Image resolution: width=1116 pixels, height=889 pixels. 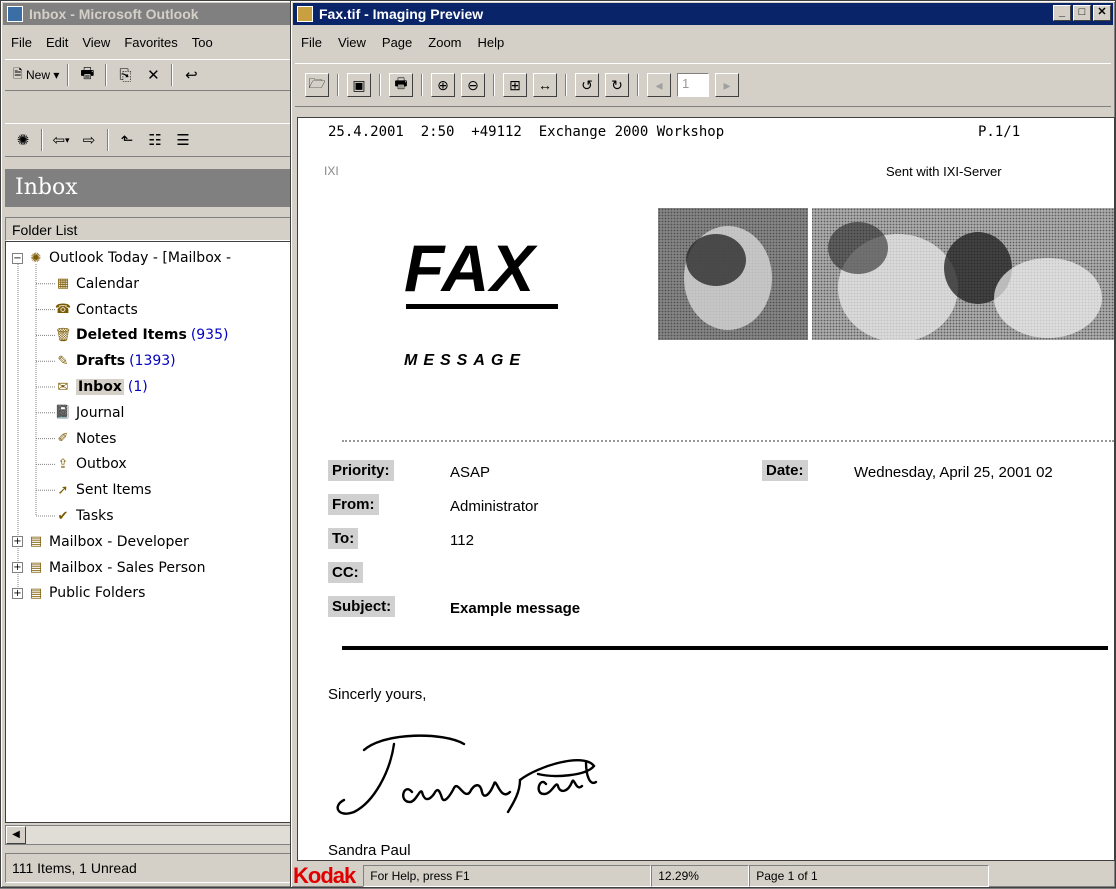 What do you see at coordinates (131, 335) in the screenshot?
I see `folder-item-label: Deleted Items` at bounding box center [131, 335].